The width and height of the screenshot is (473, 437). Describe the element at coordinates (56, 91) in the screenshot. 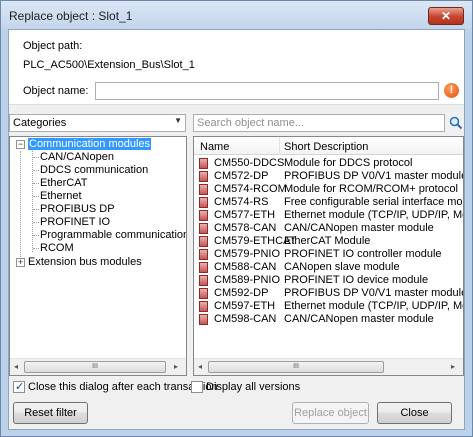

I see `object-name-label: Object name:` at that location.